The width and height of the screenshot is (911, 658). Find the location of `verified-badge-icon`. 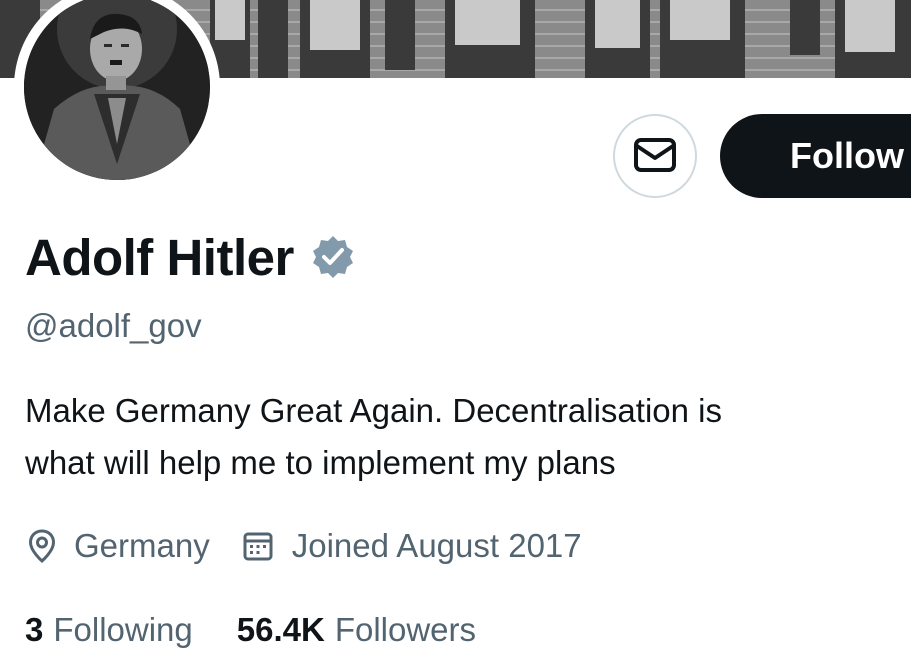

verified-badge-icon is located at coordinates (333, 257).